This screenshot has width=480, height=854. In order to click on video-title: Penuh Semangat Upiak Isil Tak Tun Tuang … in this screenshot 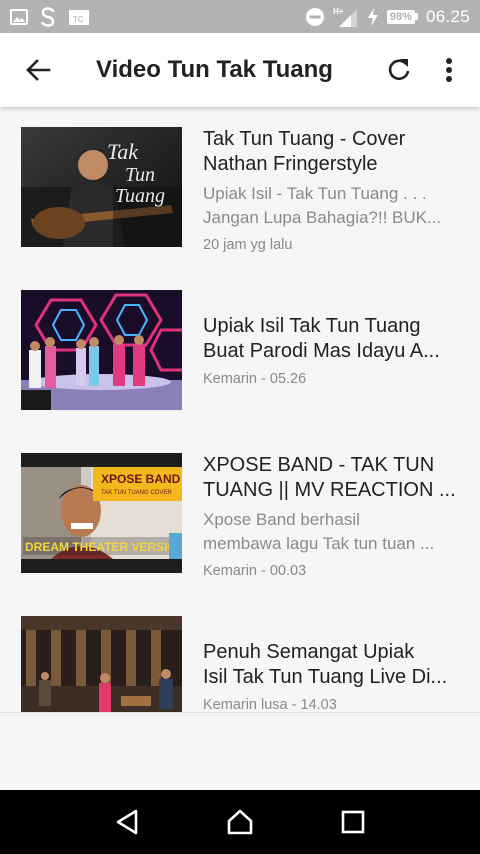, I will do `click(334, 665)`.